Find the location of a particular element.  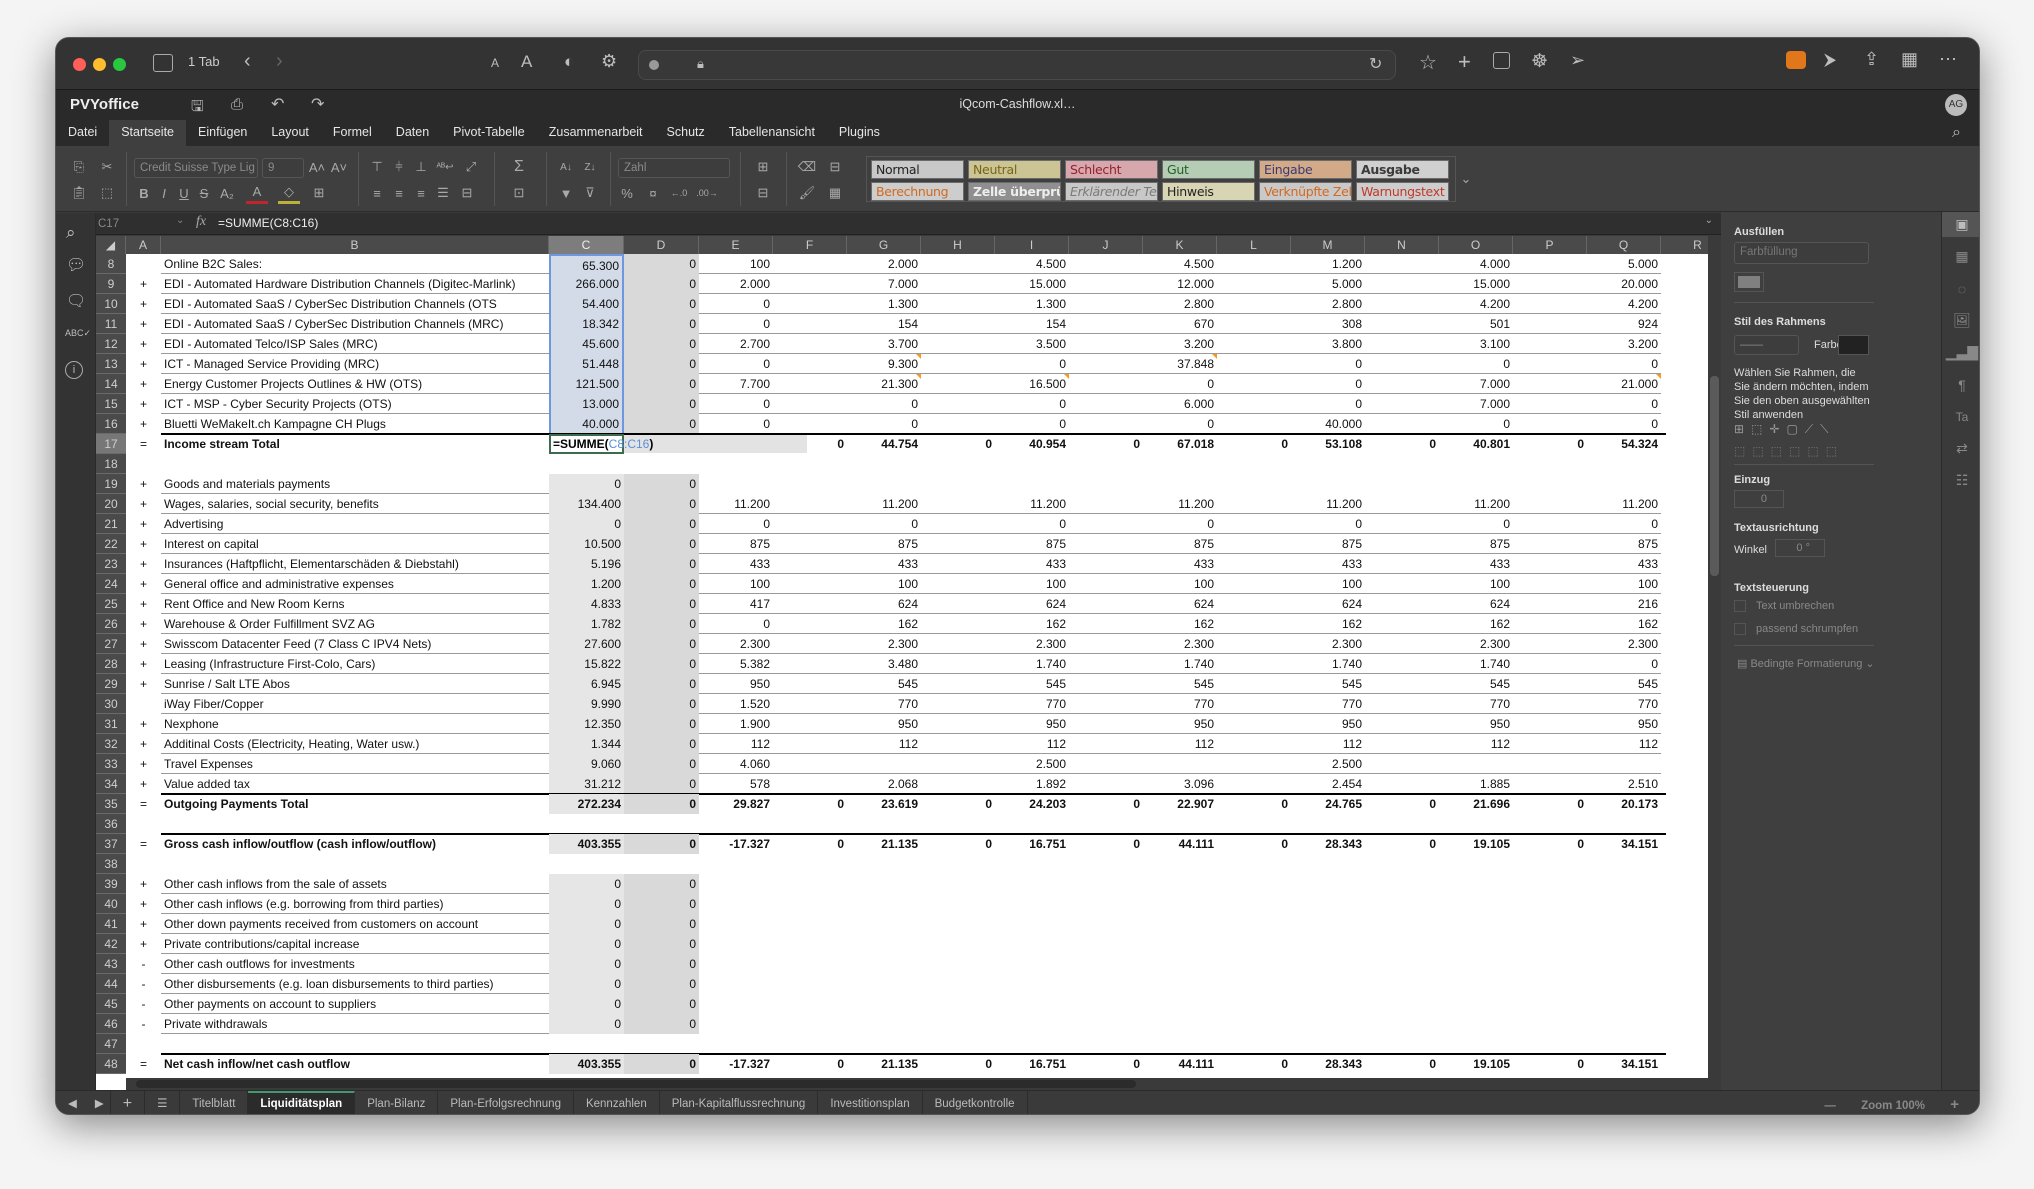

cell-k: 624 is located at coordinates (1180, 604).